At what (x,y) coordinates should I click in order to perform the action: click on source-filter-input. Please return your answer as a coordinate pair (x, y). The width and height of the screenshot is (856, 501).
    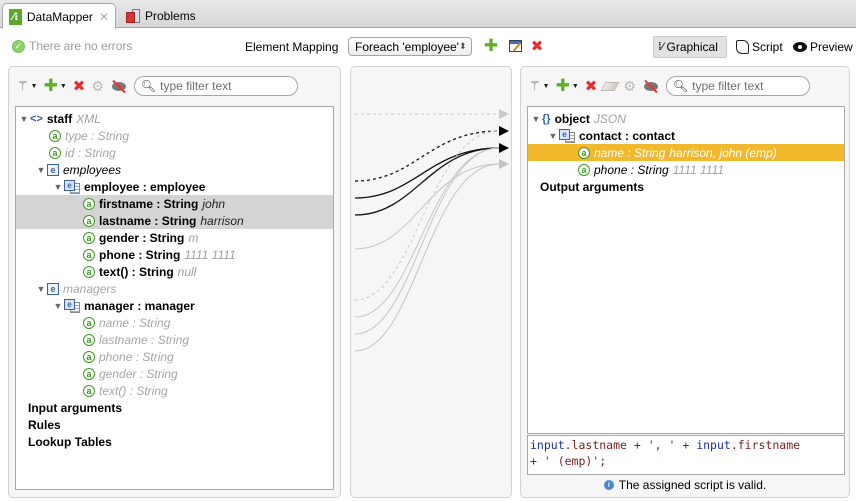
    Looking at the image, I should click on (225, 86).